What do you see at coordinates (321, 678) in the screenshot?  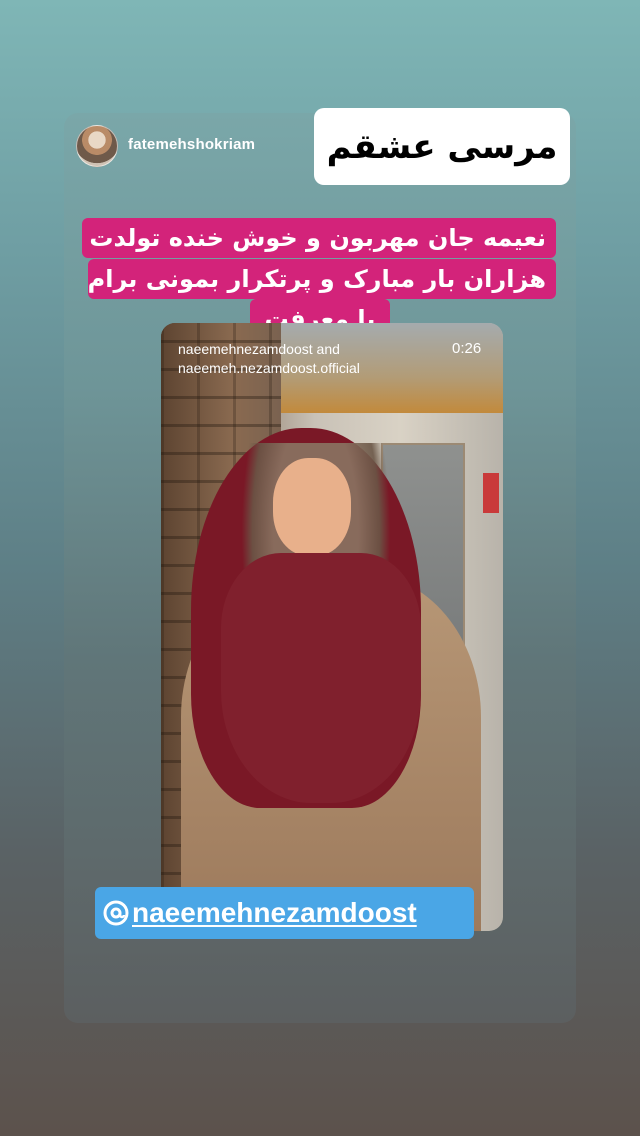 I see `person-scarf-front` at bounding box center [321, 678].